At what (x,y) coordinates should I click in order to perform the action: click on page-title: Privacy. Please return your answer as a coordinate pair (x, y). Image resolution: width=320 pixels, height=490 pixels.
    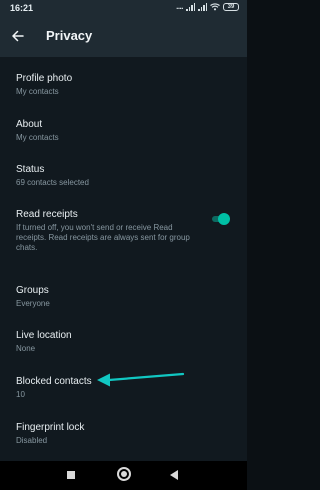
    Looking at the image, I should click on (69, 35).